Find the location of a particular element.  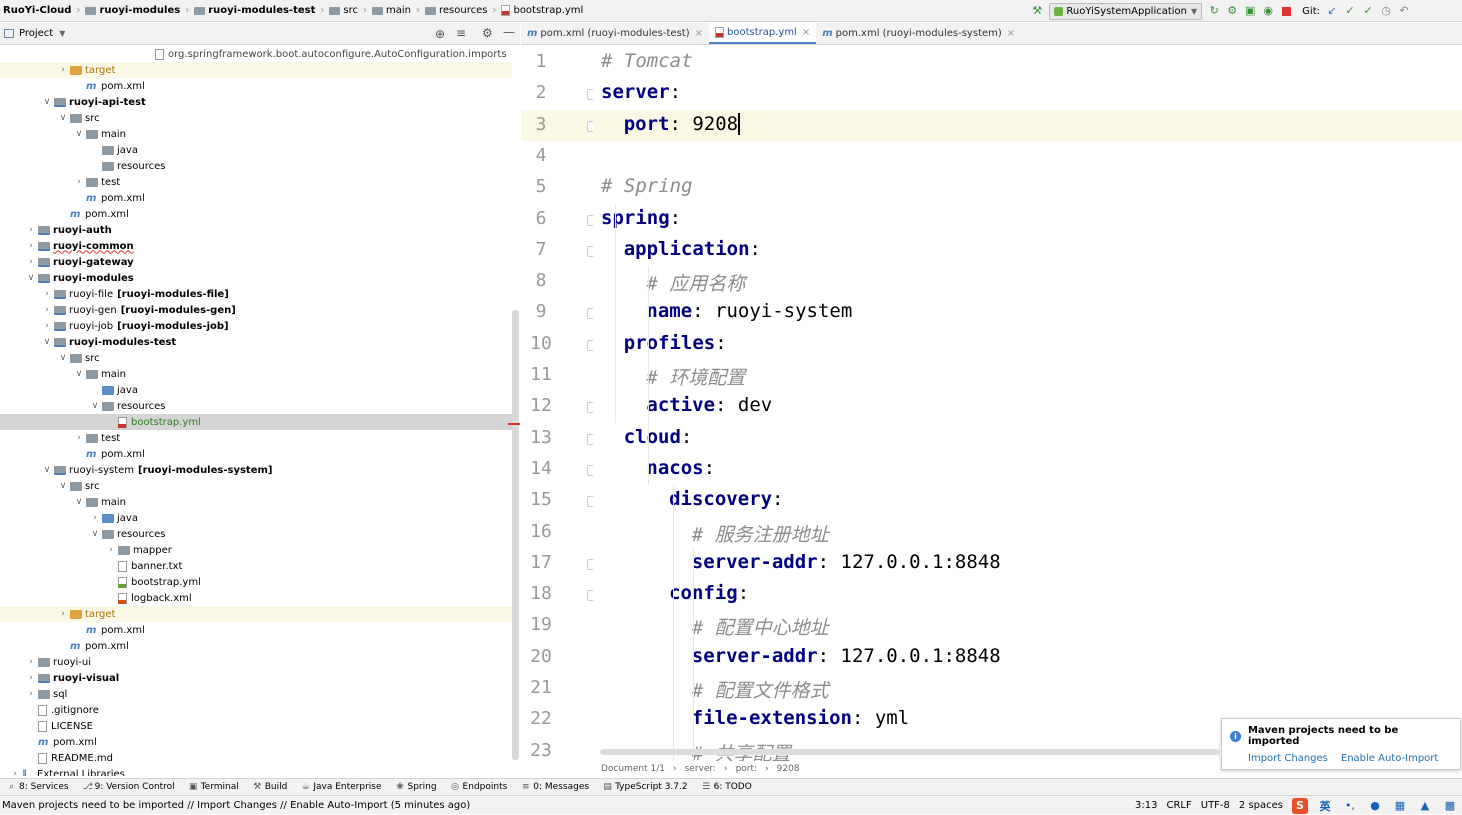

shirt-icon: ▲ is located at coordinates (1425, 806).